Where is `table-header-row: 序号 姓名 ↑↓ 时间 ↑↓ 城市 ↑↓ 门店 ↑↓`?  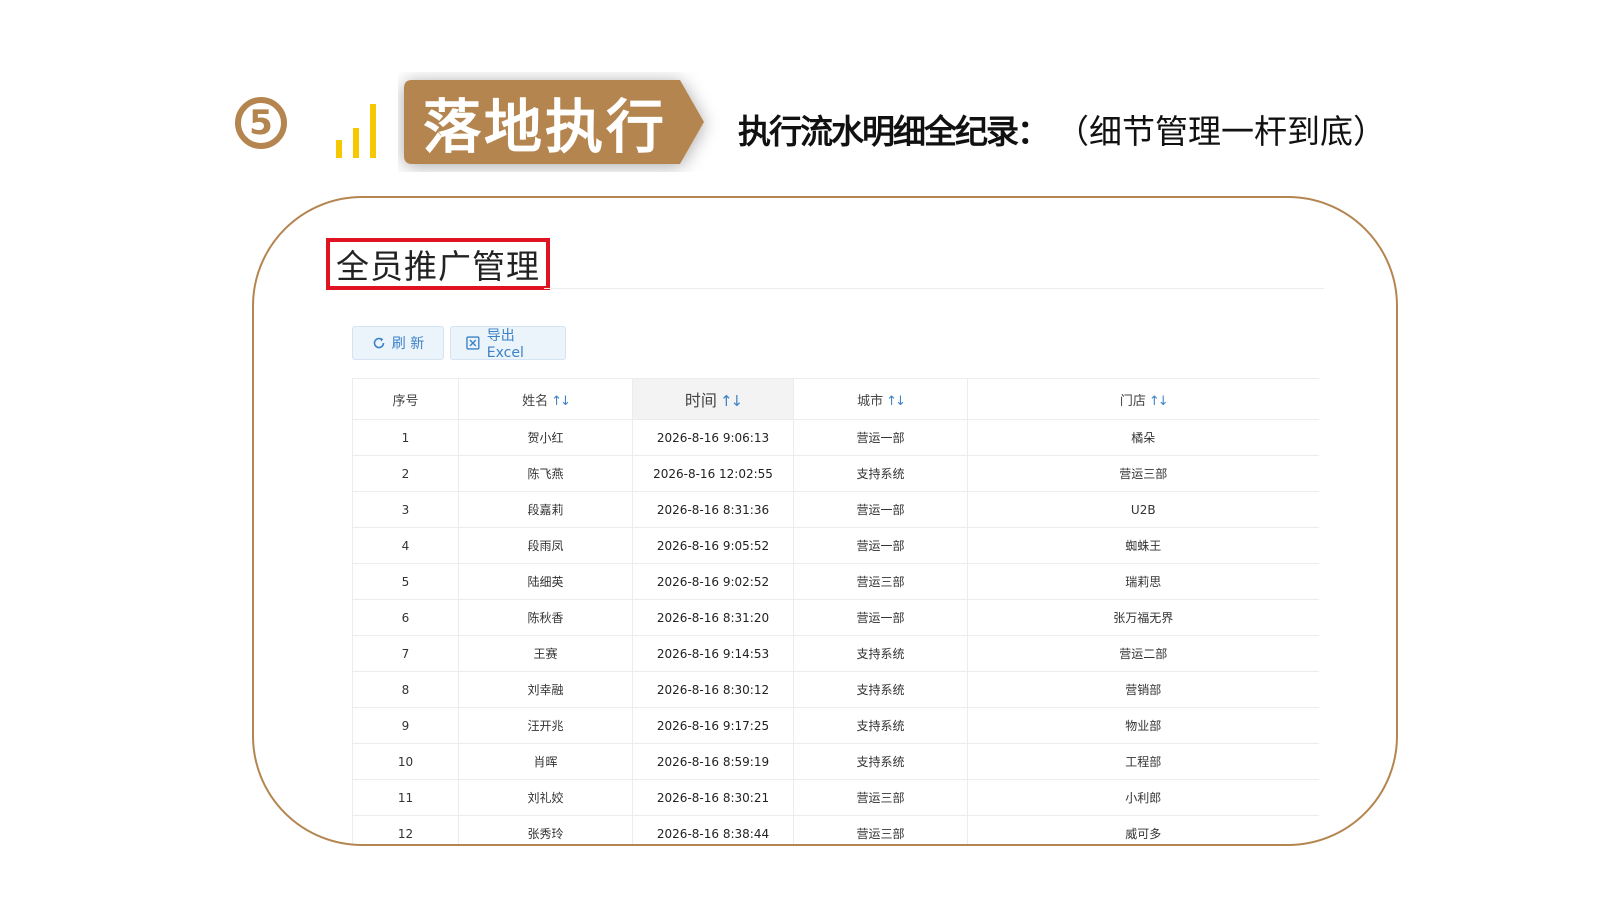 table-header-row: 序号 姓名 ↑↓ 时间 ↑↓ 城市 ↑↓ 门店 ↑↓ is located at coordinates (835, 399).